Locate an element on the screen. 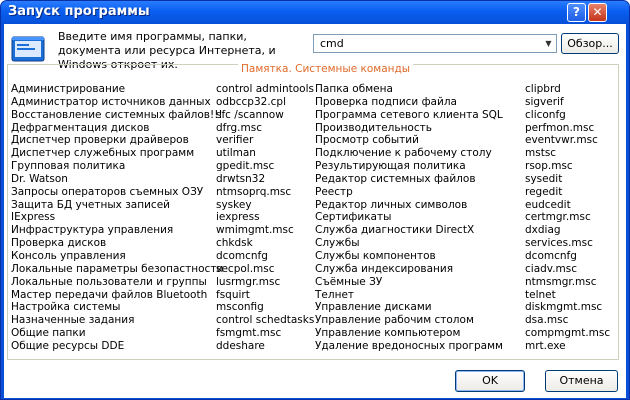 The image size is (630, 400). memo-entry: Диспетчер проверки драйверов is located at coordinates (100, 140).